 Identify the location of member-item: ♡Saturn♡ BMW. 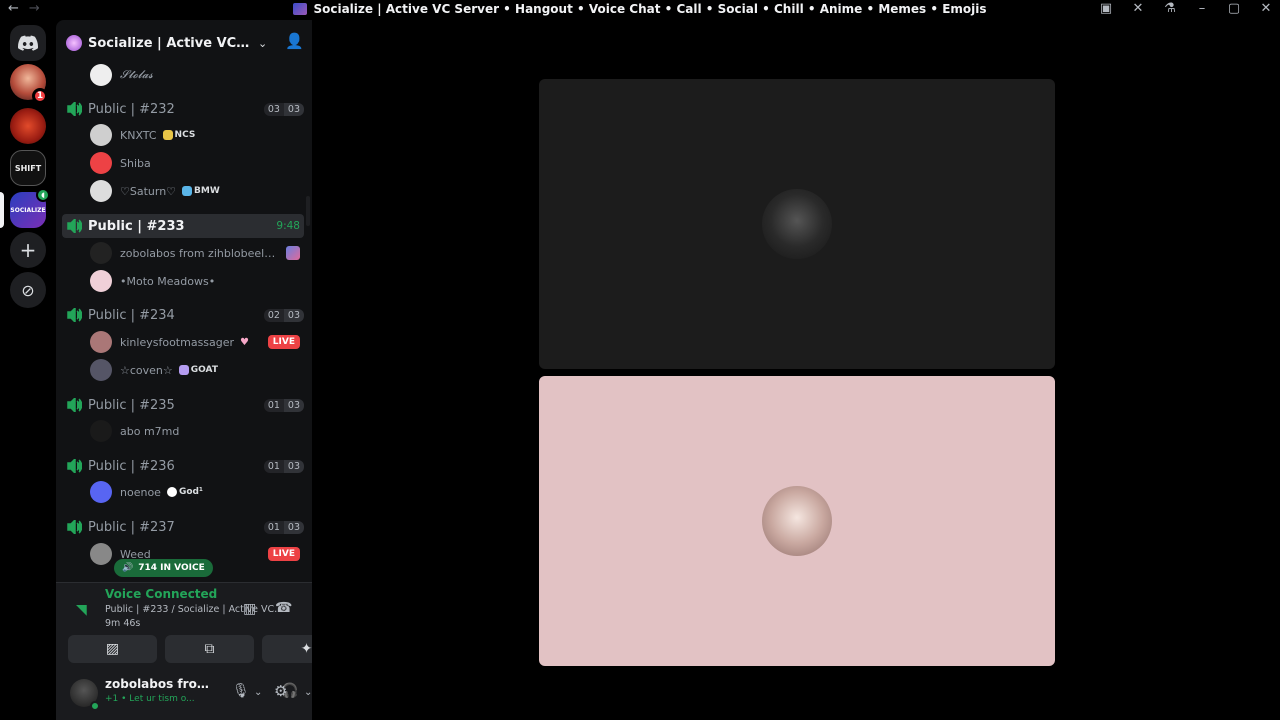
(197, 191).